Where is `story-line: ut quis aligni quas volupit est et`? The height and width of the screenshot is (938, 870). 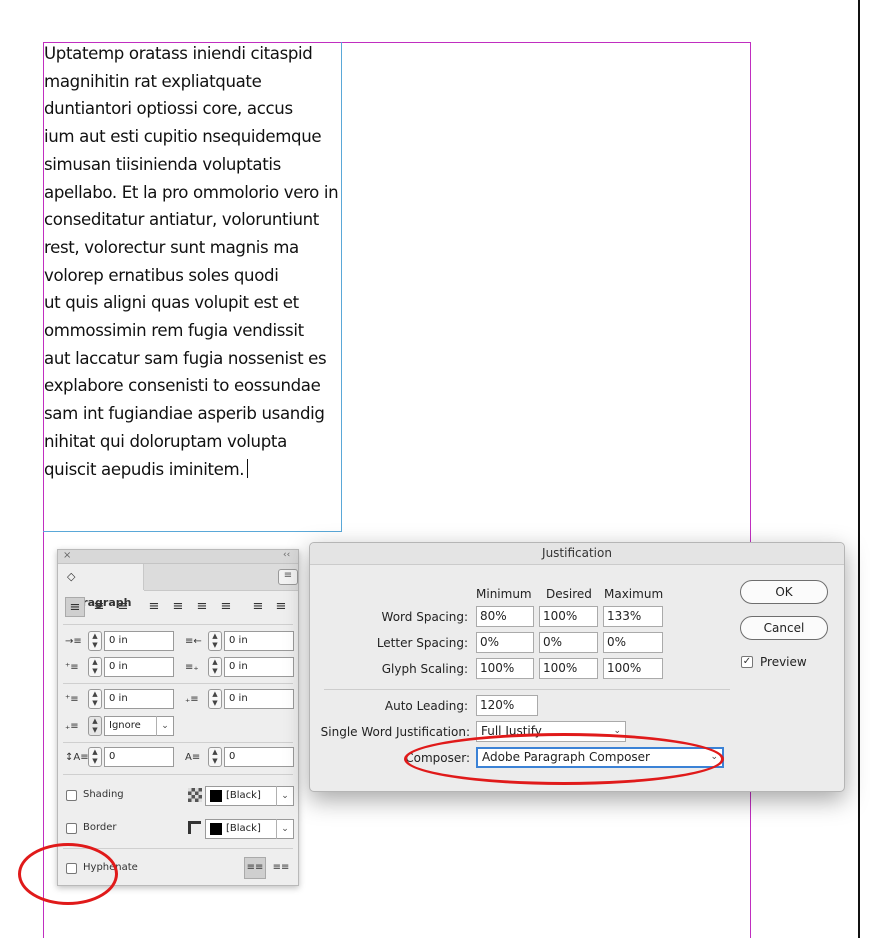
story-line: ut quis aligni quas volupit est et is located at coordinates (171, 303).